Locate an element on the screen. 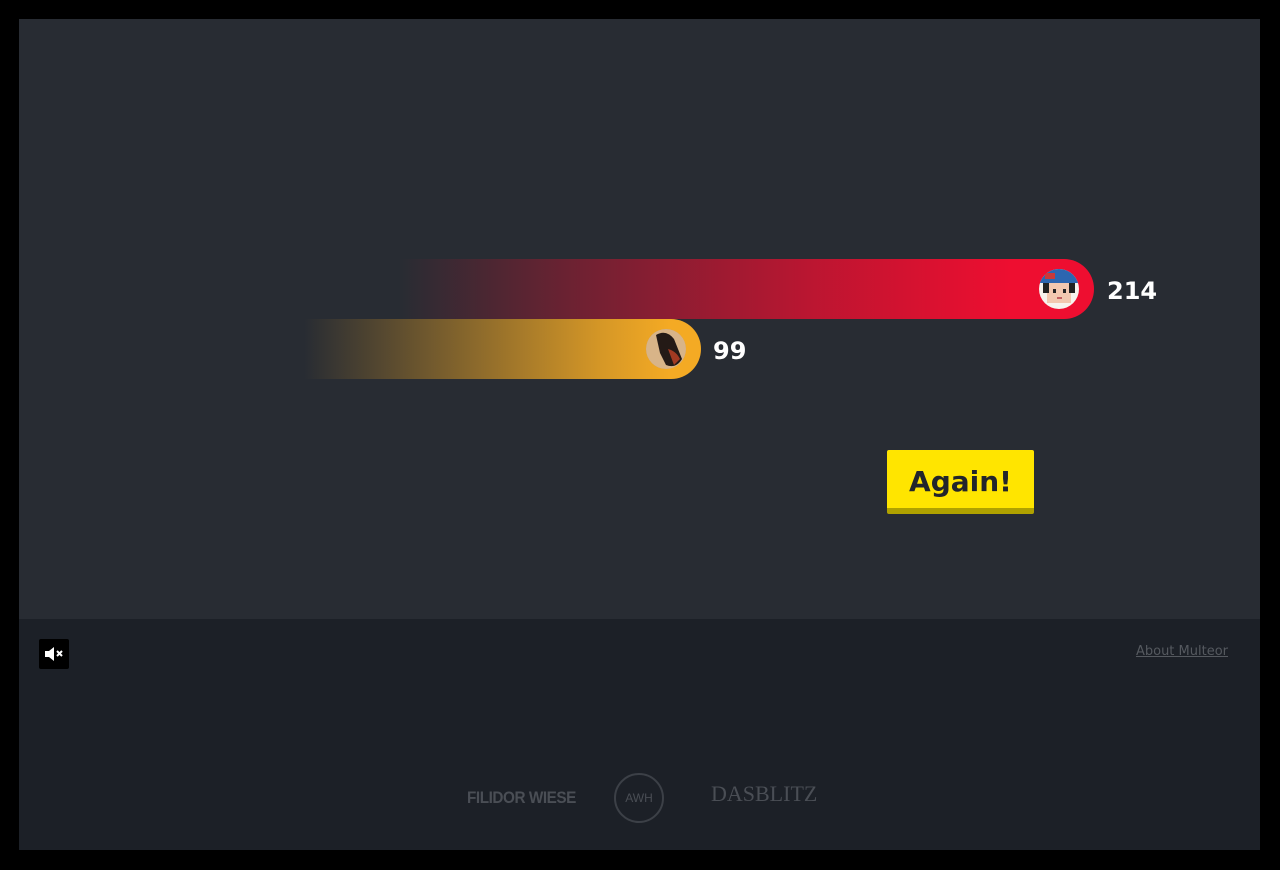 This screenshot has height=870, width=1280. dasblitz-logo: DASBLITZ is located at coordinates (764, 794).